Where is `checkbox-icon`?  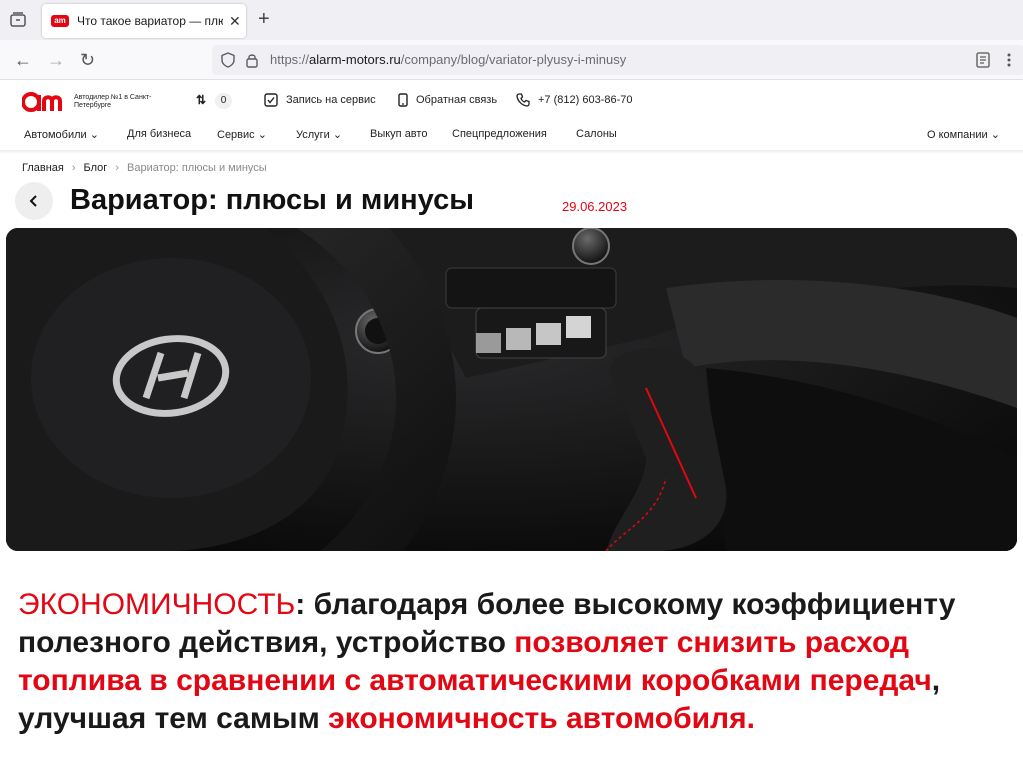 checkbox-icon is located at coordinates (271, 100).